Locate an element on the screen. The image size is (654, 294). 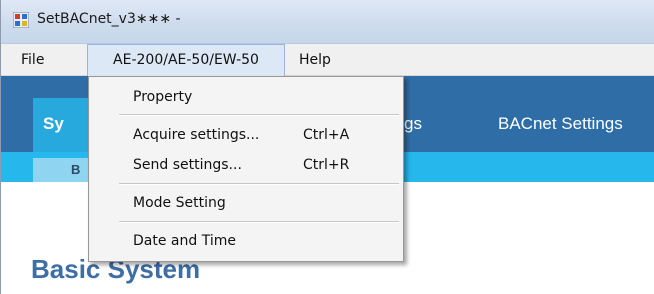
window-title: SetBACnet_v3∗∗∗ - is located at coordinates (109, 19).